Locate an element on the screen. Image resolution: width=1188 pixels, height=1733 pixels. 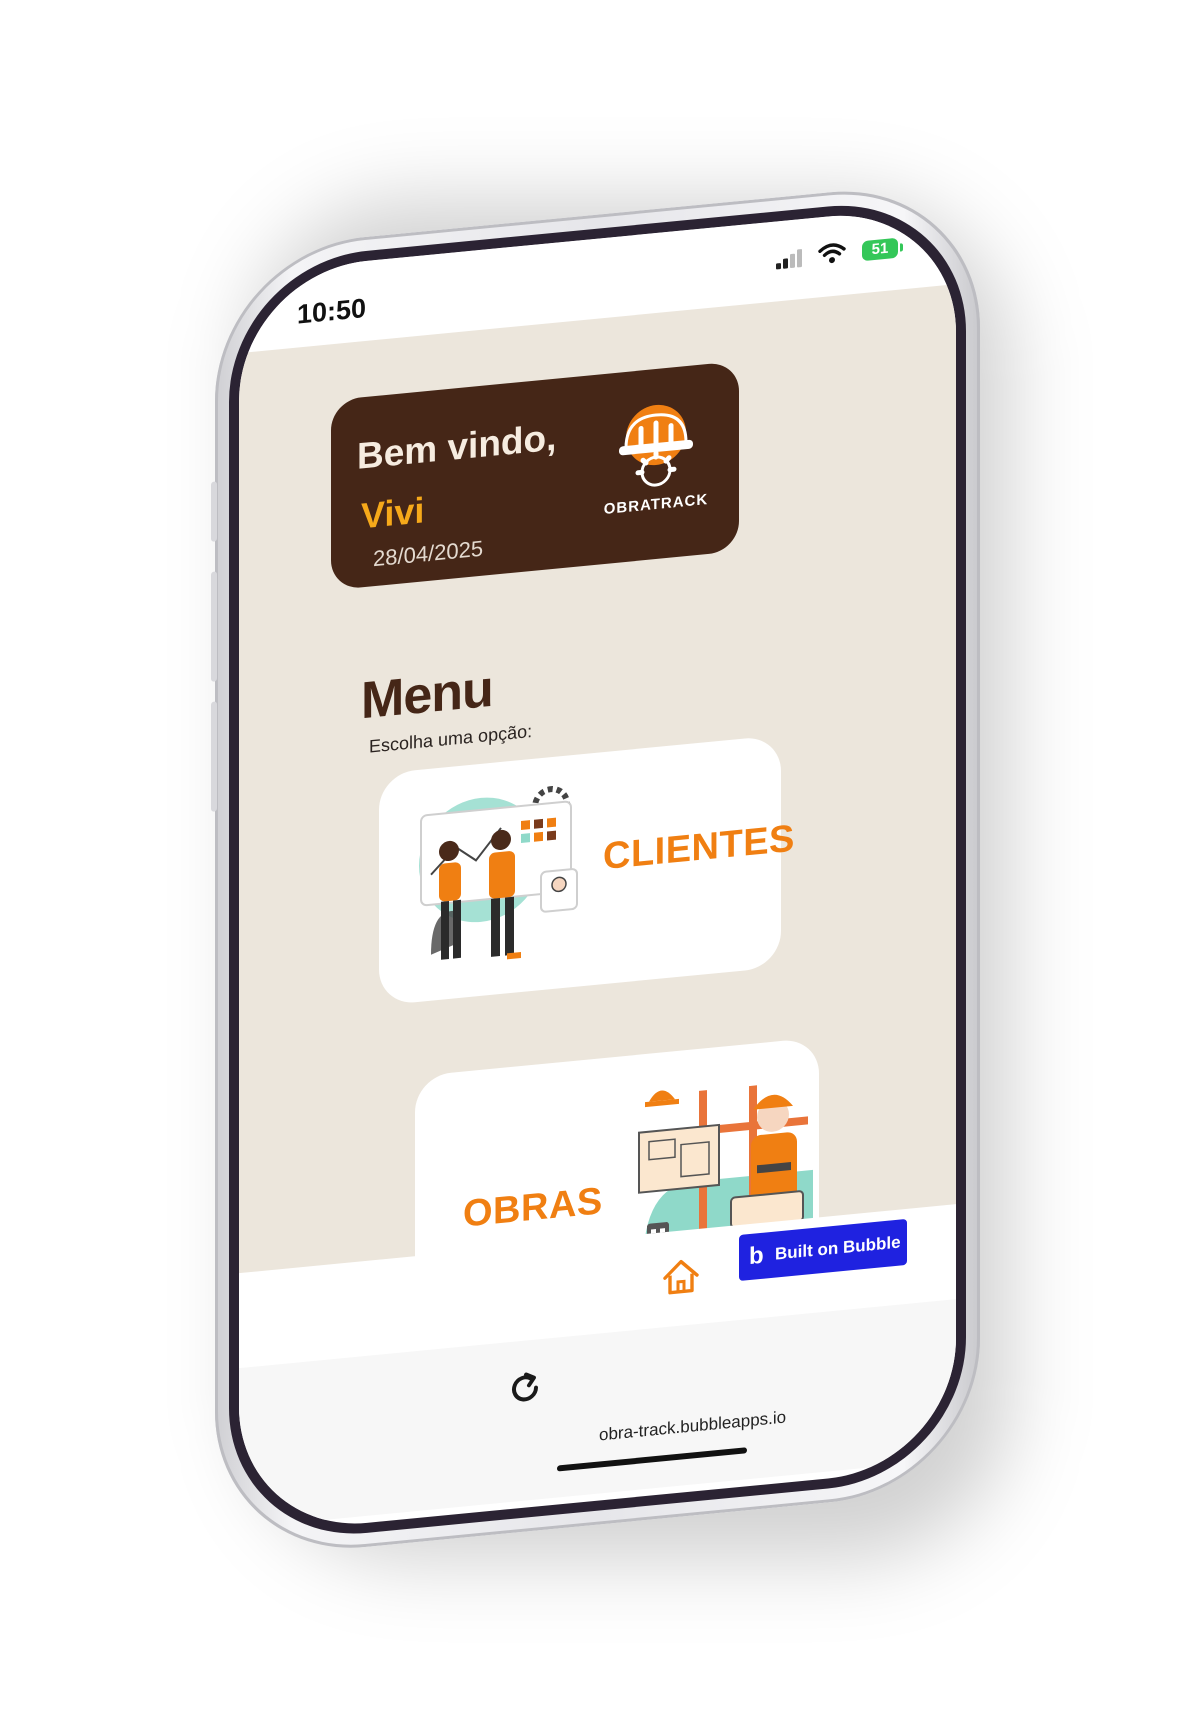
bubble-logo-icon: b is located at coordinates (759, 1256).